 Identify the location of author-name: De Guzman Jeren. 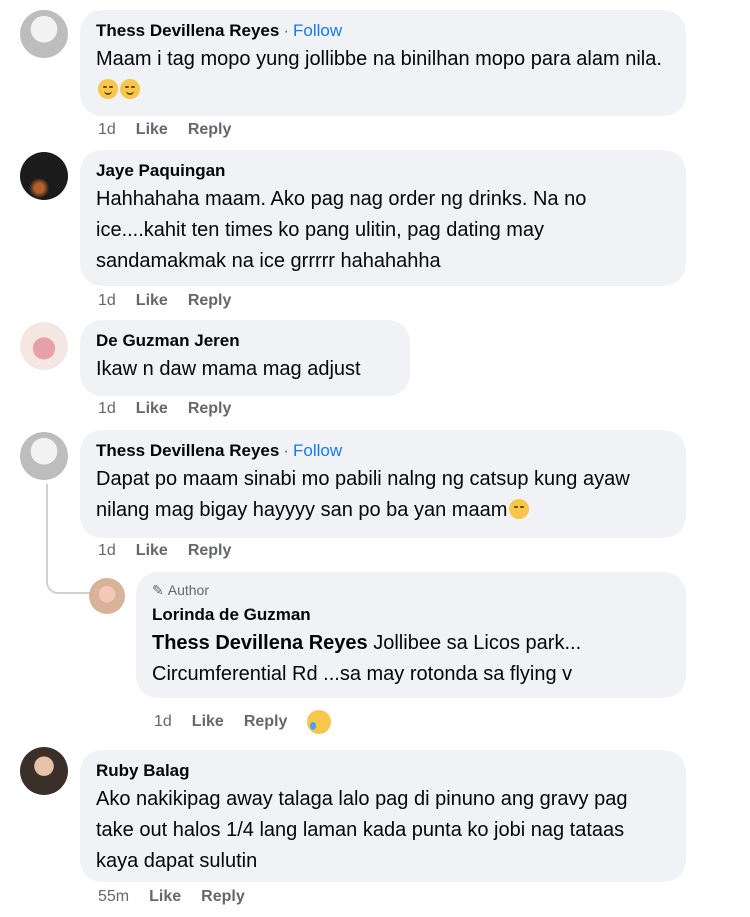
(168, 340).